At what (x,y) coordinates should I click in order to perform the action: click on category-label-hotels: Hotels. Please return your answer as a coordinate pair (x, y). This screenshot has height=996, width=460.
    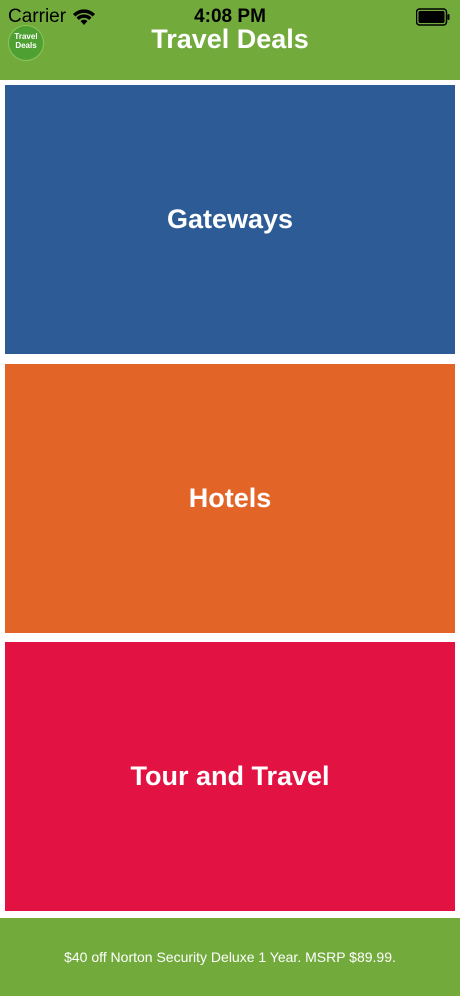
    Looking at the image, I should click on (230, 498).